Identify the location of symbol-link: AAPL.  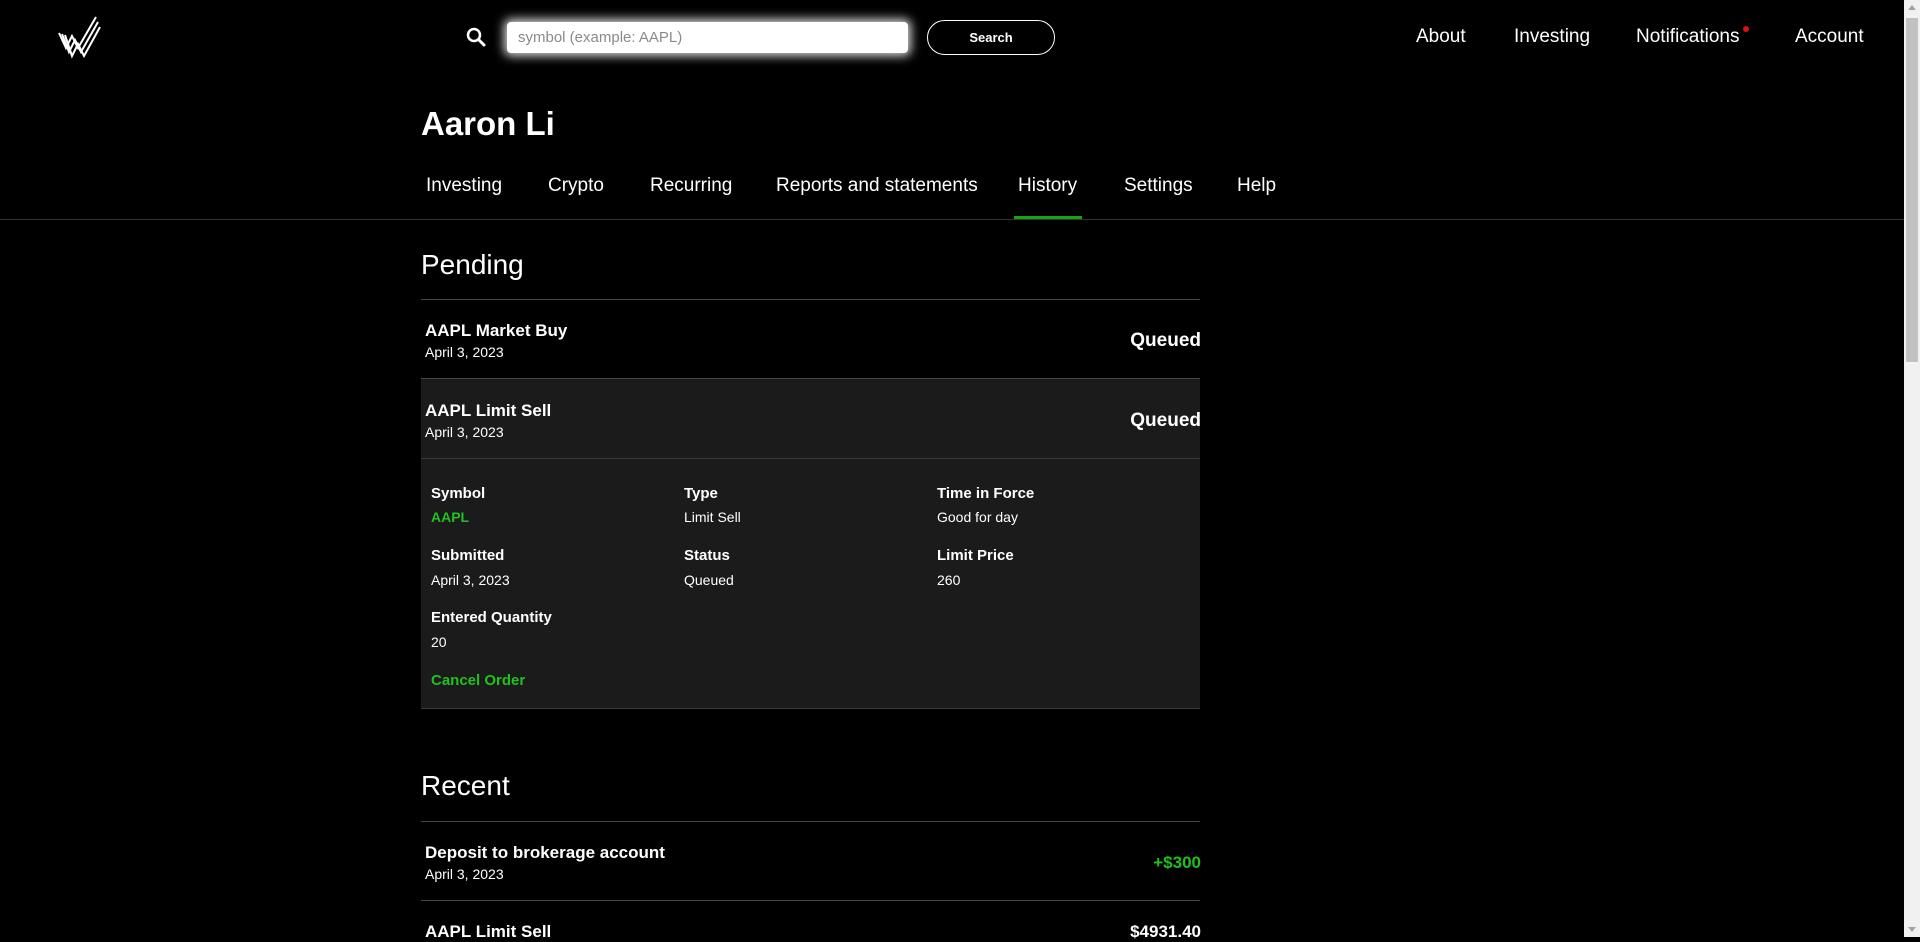
(450, 517).